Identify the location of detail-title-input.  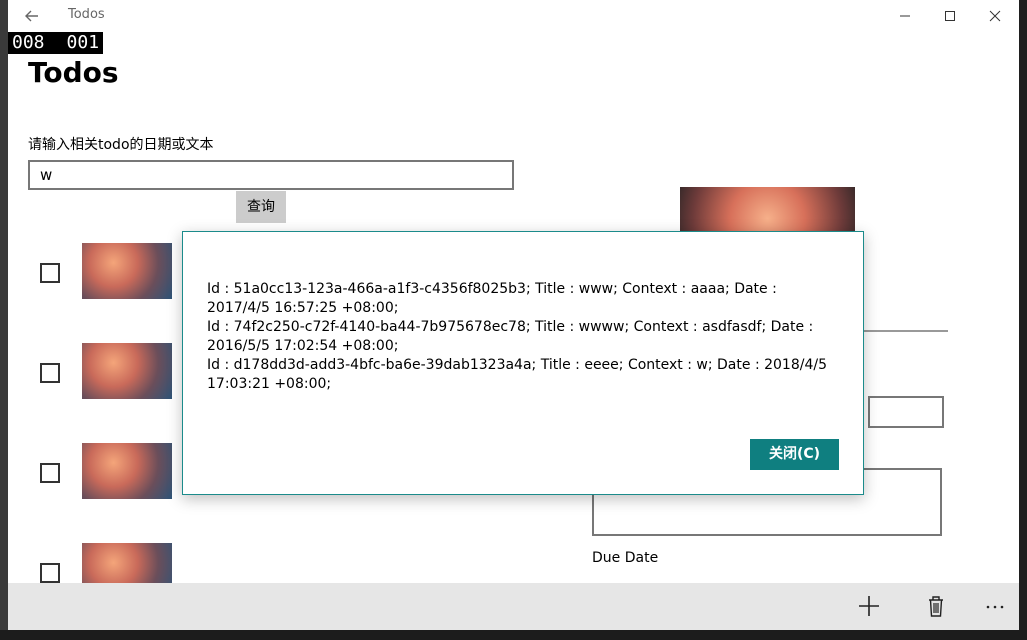
(906, 412).